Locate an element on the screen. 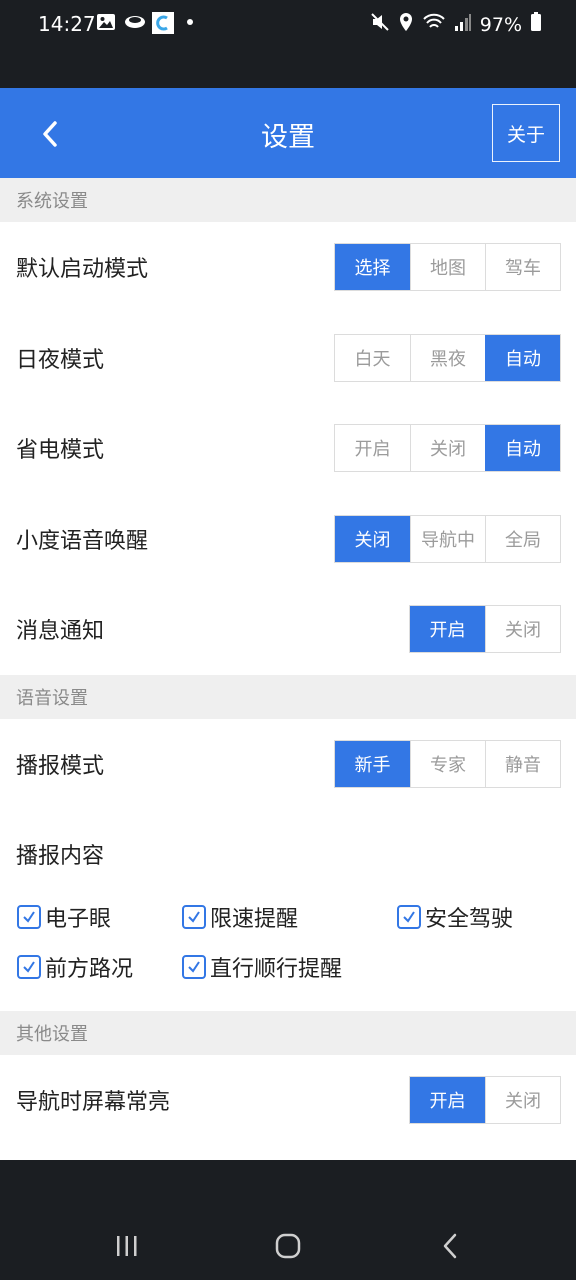  status-time: 14:27 is located at coordinates (67, 24).